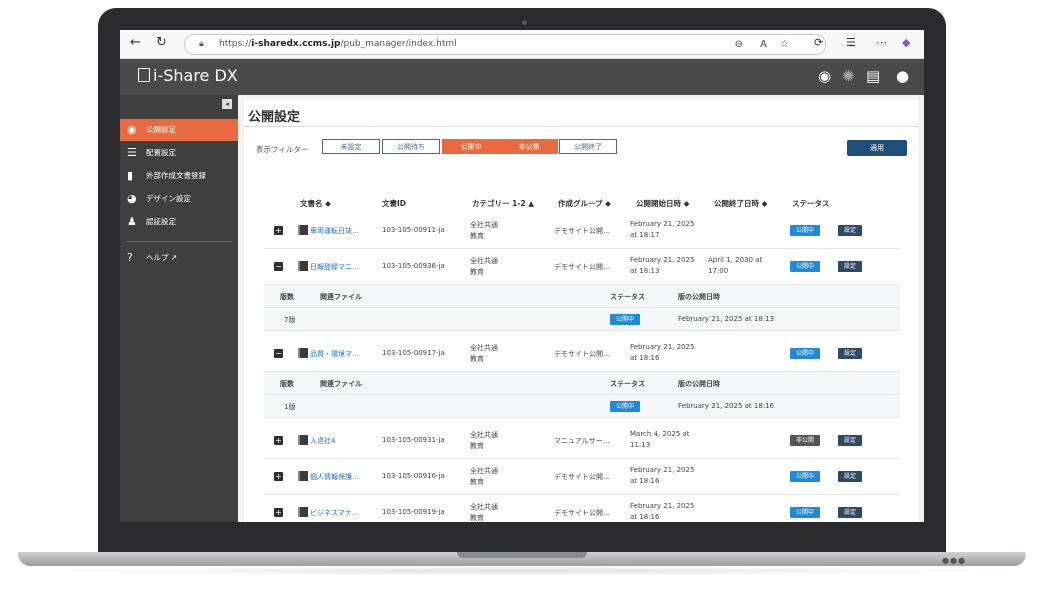  What do you see at coordinates (584, 203) in the screenshot?
I see `header-group: 作成グループ ◆` at bounding box center [584, 203].